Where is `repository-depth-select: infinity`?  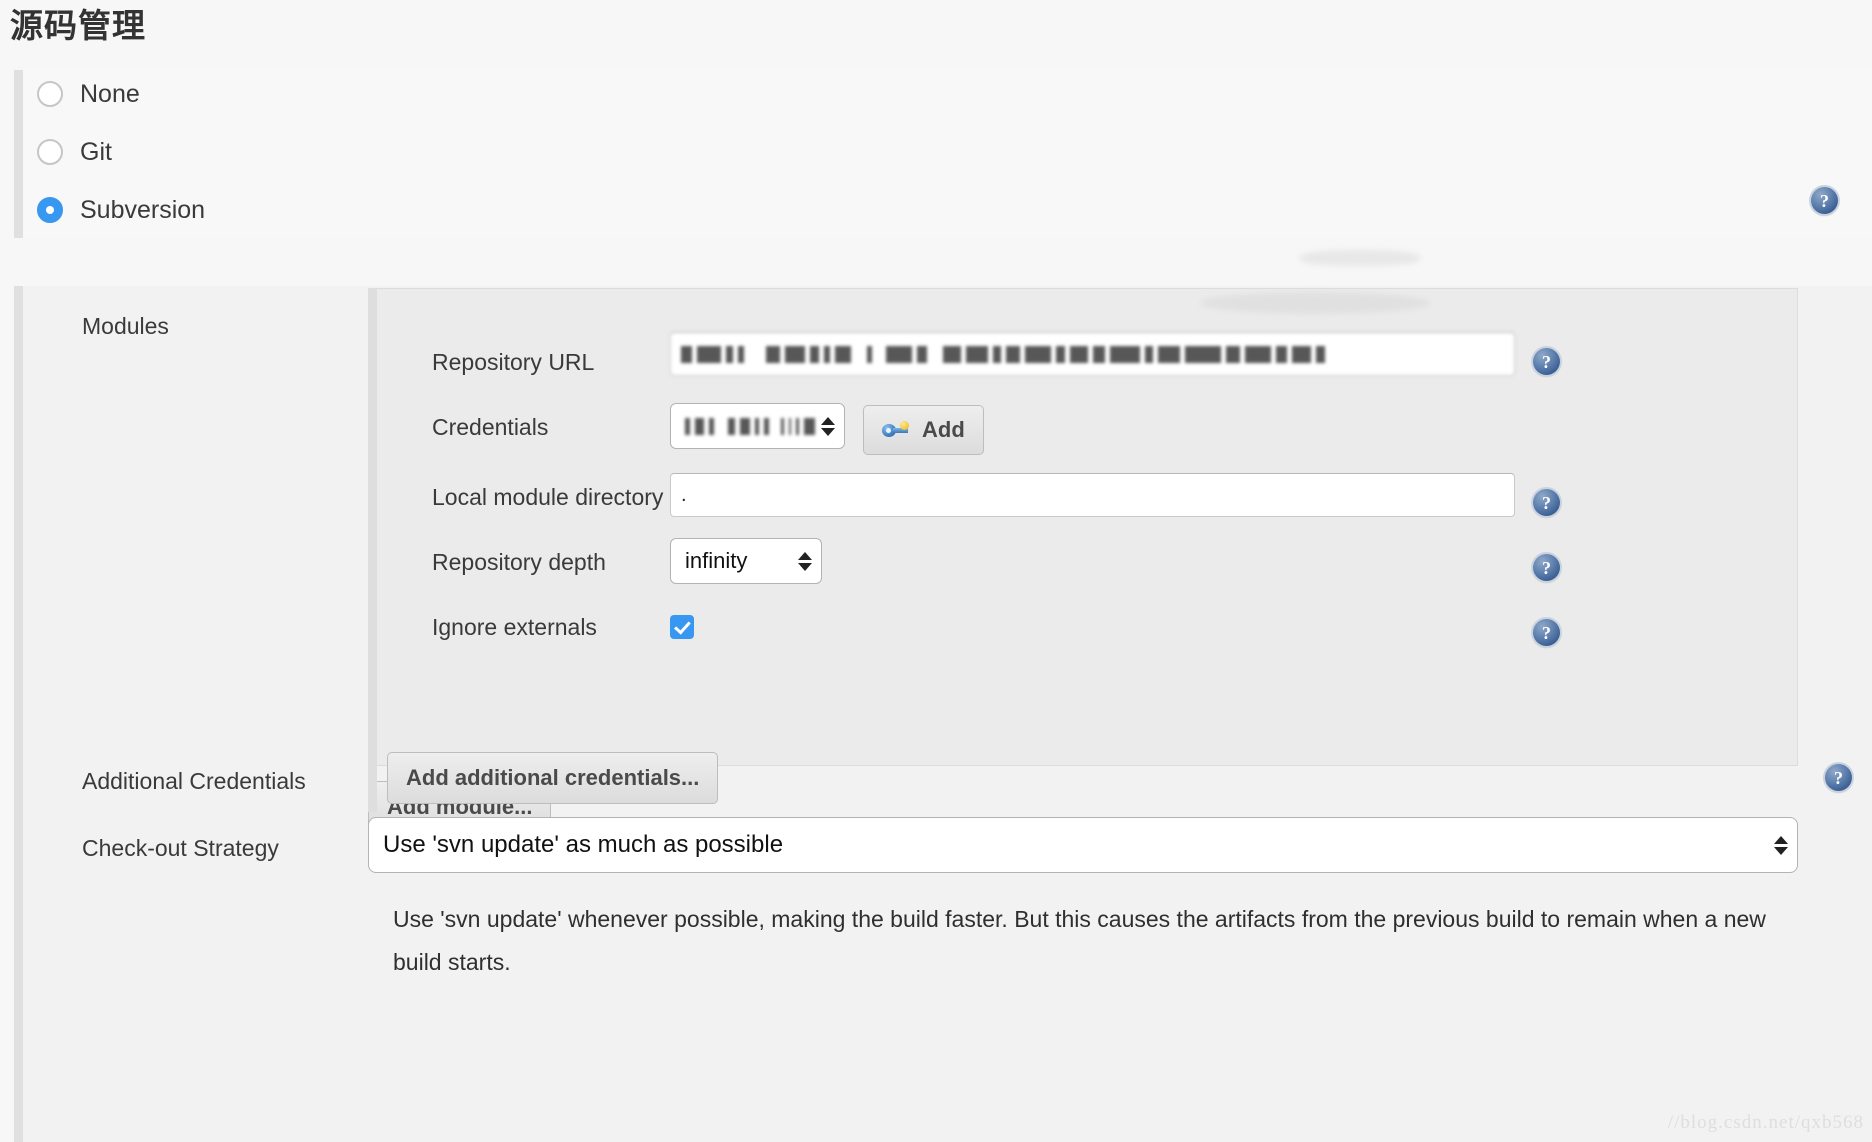 repository-depth-select: infinity is located at coordinates (746, 561).